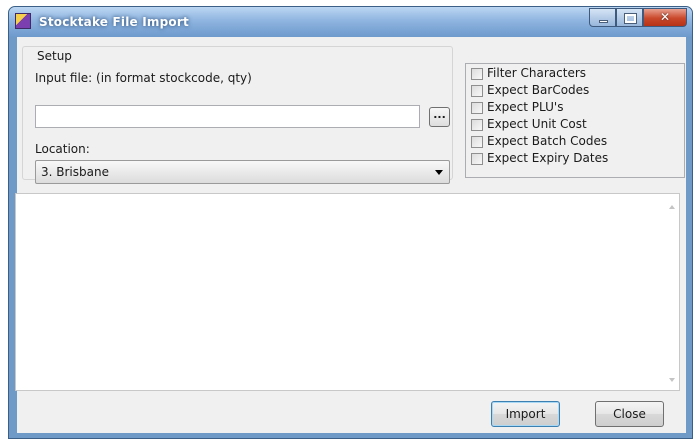  Describe the element at coordinates (538, 90) in the screenshot. I see `expect-barcodes-label: Expect BarCodes` at that location.